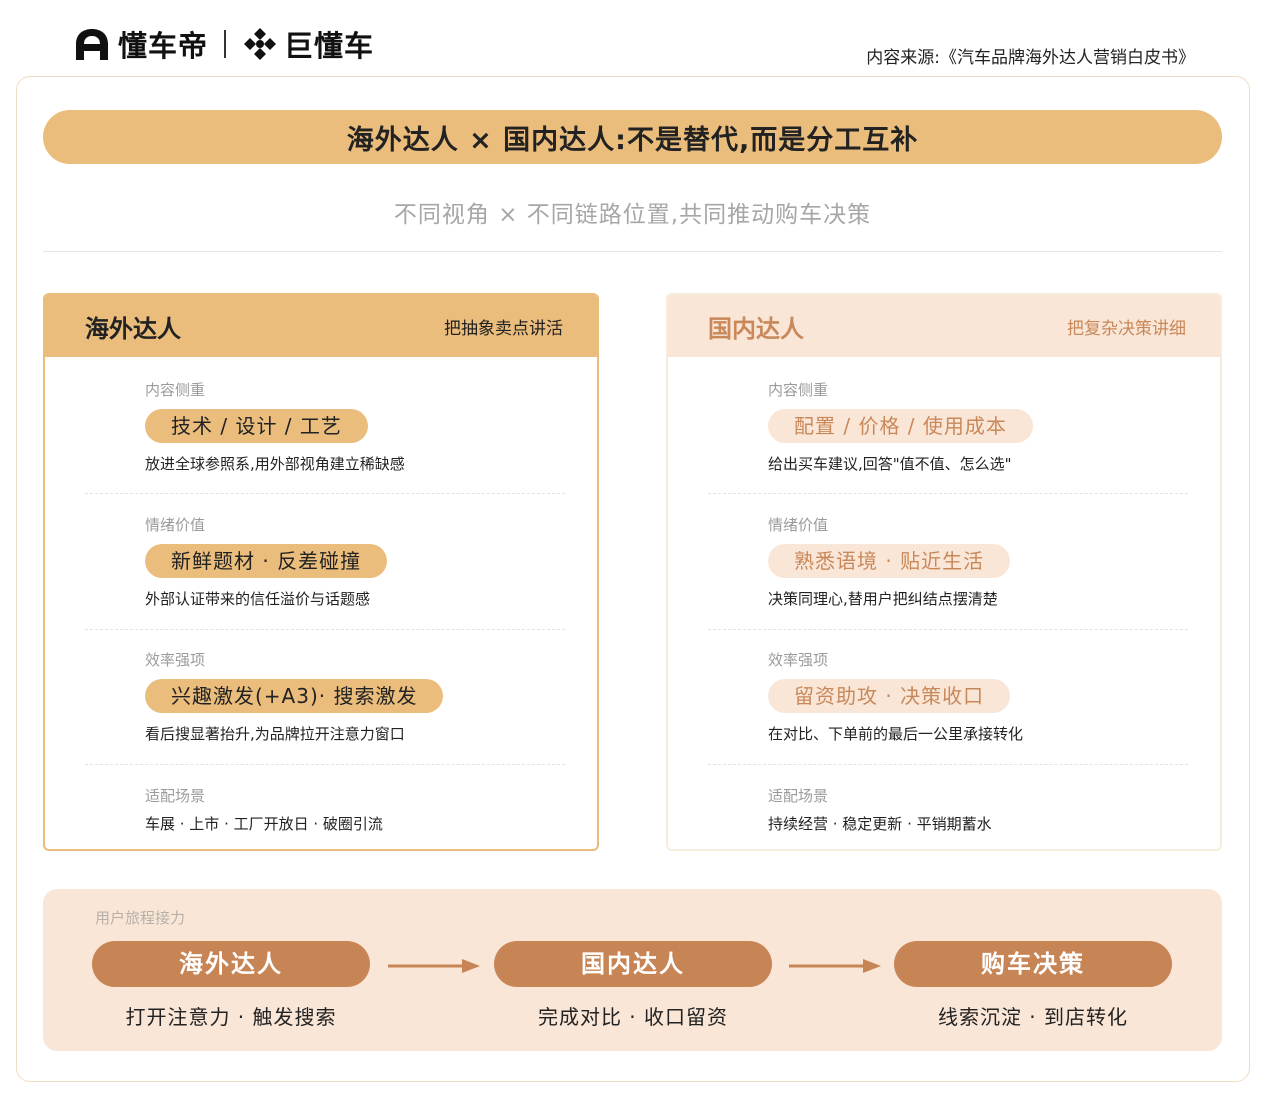 This screenshot has width=1265, height=1114. Describe the element at coordinates (632, 137) in the screenshot. I see `page-title: 海外达人 × 国内达人:不是替代,而是分工互补` at that location.